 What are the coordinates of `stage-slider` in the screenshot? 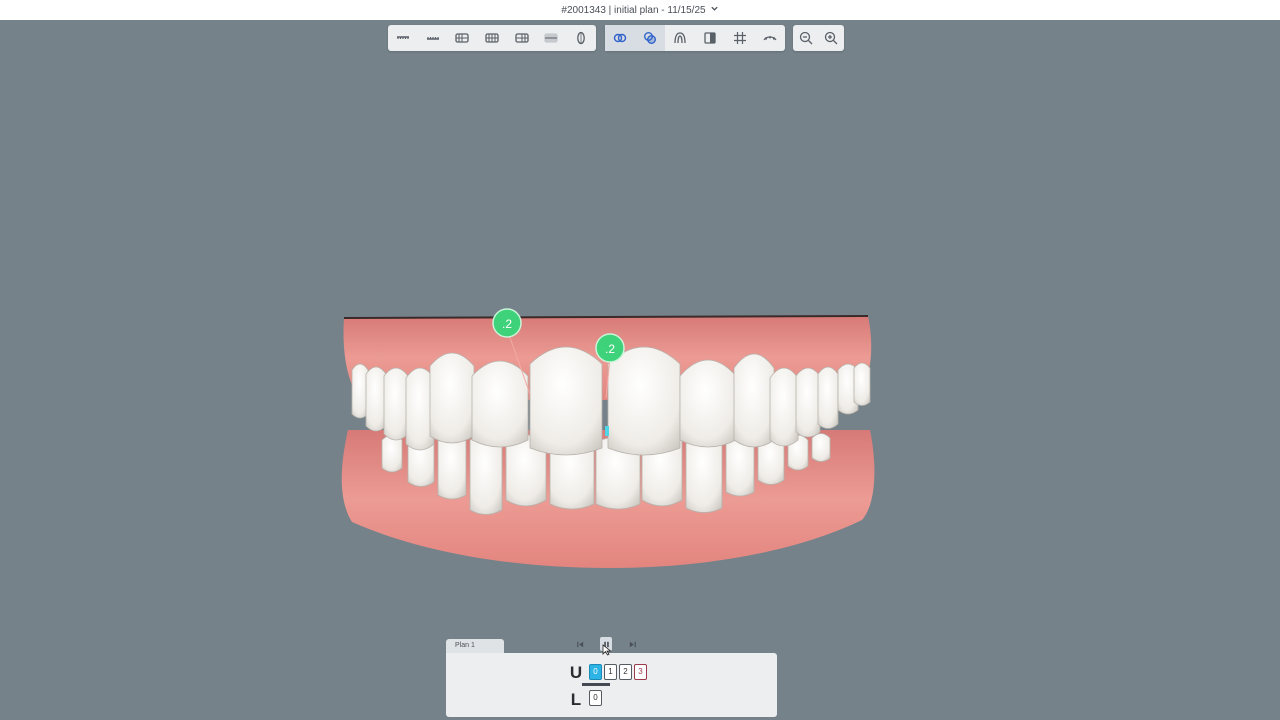 It's located at (596, 684).